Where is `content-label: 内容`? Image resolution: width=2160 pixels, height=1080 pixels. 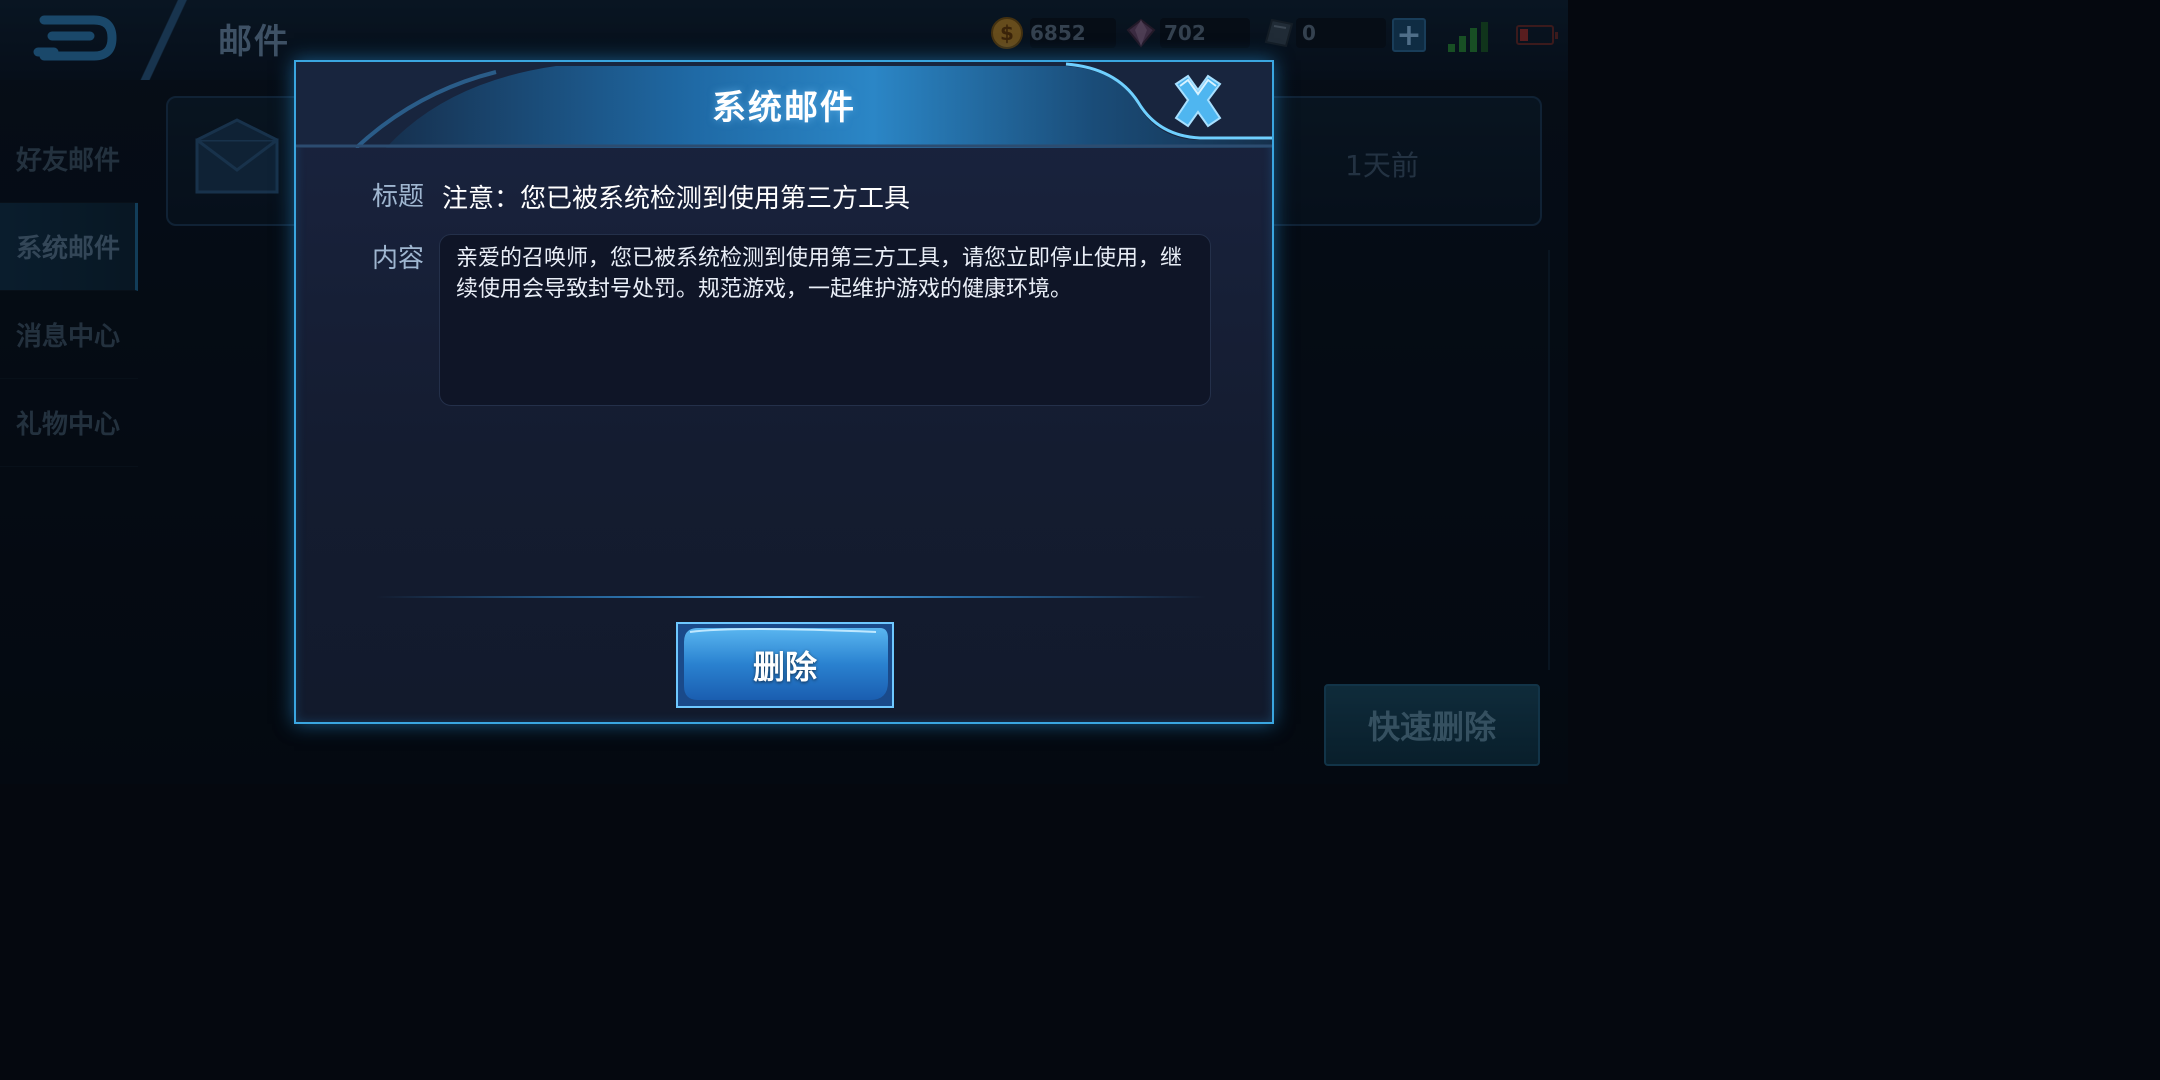 content-label: 内容 is located at coordinates (398, 259).